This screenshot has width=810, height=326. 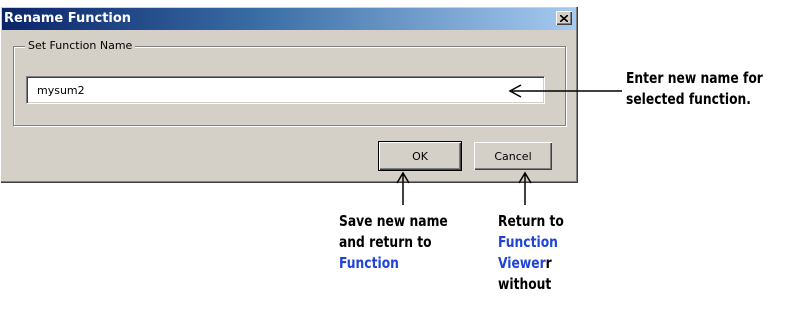 I want to click on save-annotation-line2: and return to, so click(x=385, y=242).